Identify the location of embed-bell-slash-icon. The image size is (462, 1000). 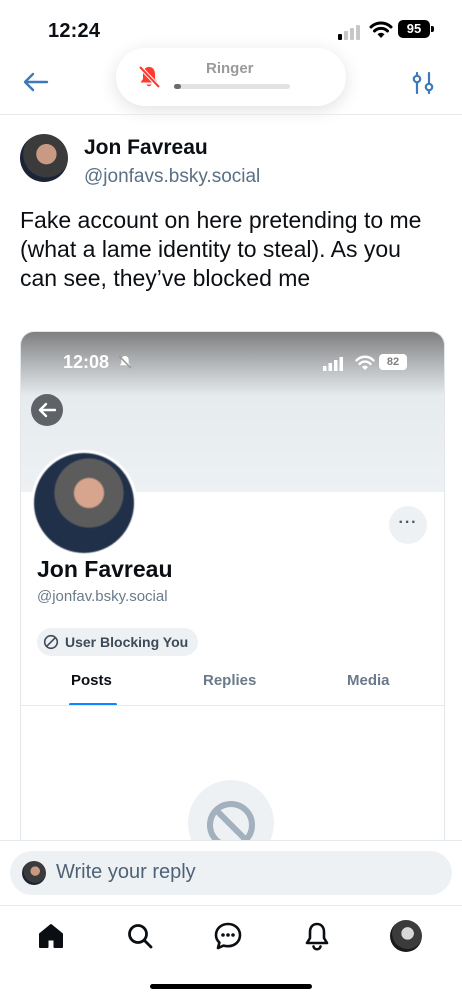
(125, 362).